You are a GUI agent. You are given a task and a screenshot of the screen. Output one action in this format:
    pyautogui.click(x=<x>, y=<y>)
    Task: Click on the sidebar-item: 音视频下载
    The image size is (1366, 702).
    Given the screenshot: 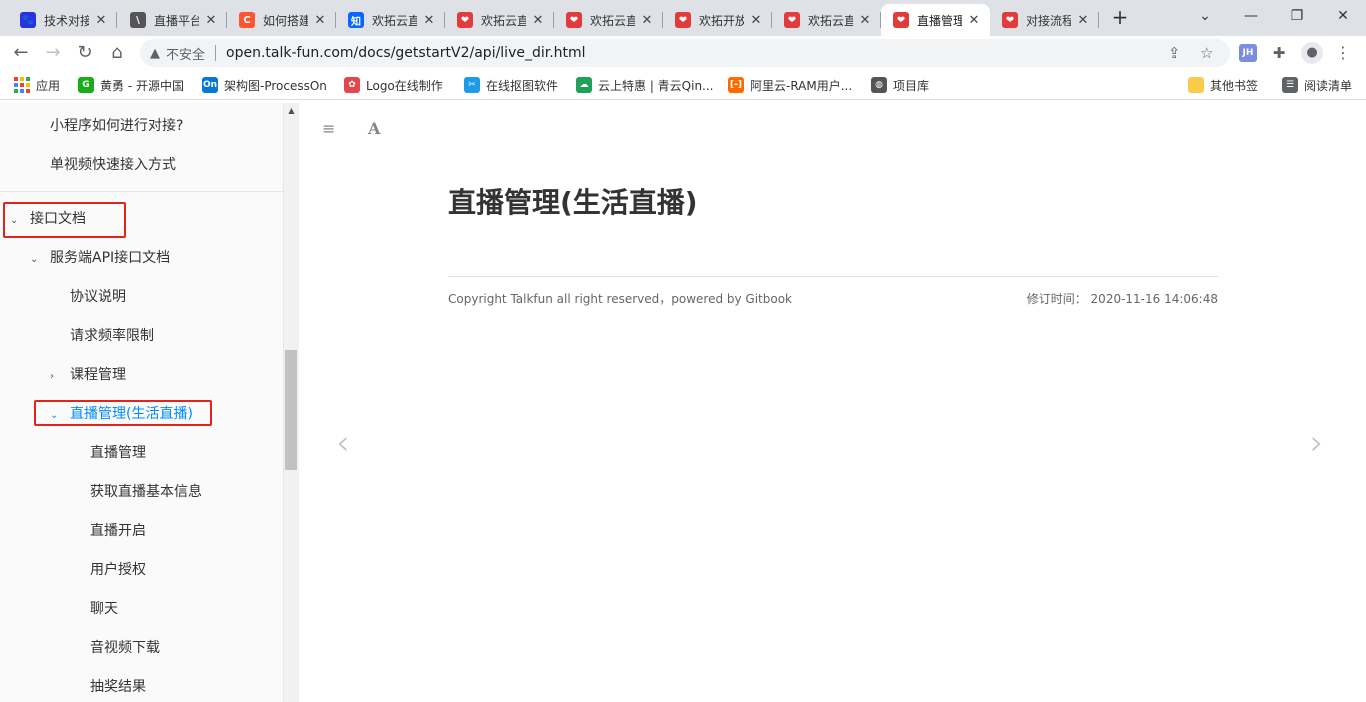 What is the action you would take?
    pyautogui.click(x=125, y=648)
    